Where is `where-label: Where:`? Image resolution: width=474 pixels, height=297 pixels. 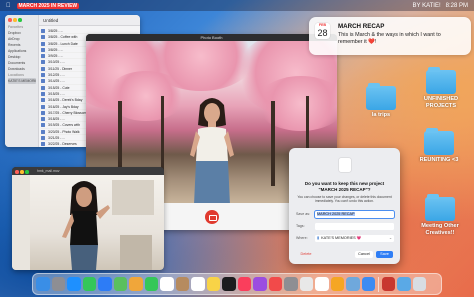
where-label: Where: is located at coordinates (302, 238).